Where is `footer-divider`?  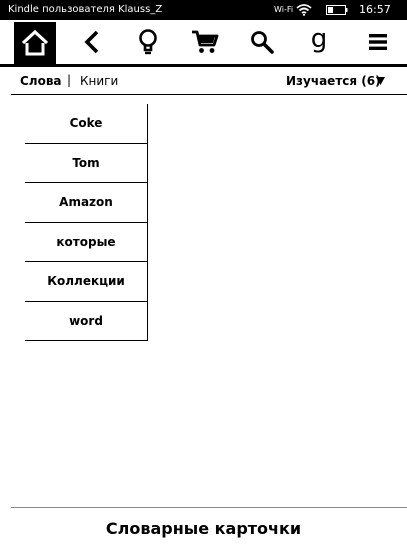
footer-divider is located at coordinates (209, 507).